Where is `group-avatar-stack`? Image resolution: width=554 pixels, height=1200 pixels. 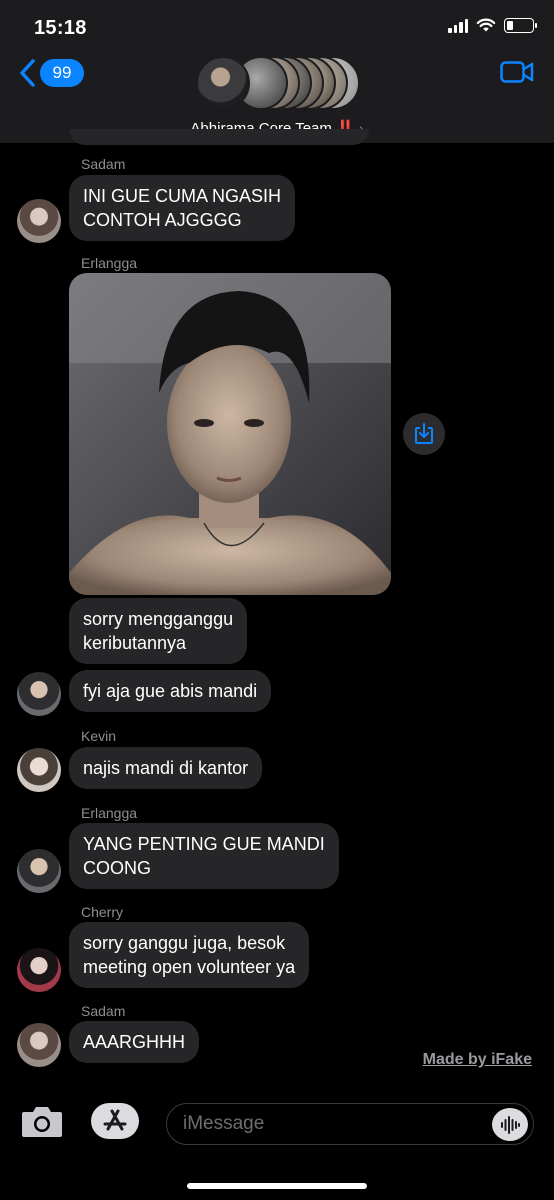
group-avatar-stack is located at coordinates (281, 84).